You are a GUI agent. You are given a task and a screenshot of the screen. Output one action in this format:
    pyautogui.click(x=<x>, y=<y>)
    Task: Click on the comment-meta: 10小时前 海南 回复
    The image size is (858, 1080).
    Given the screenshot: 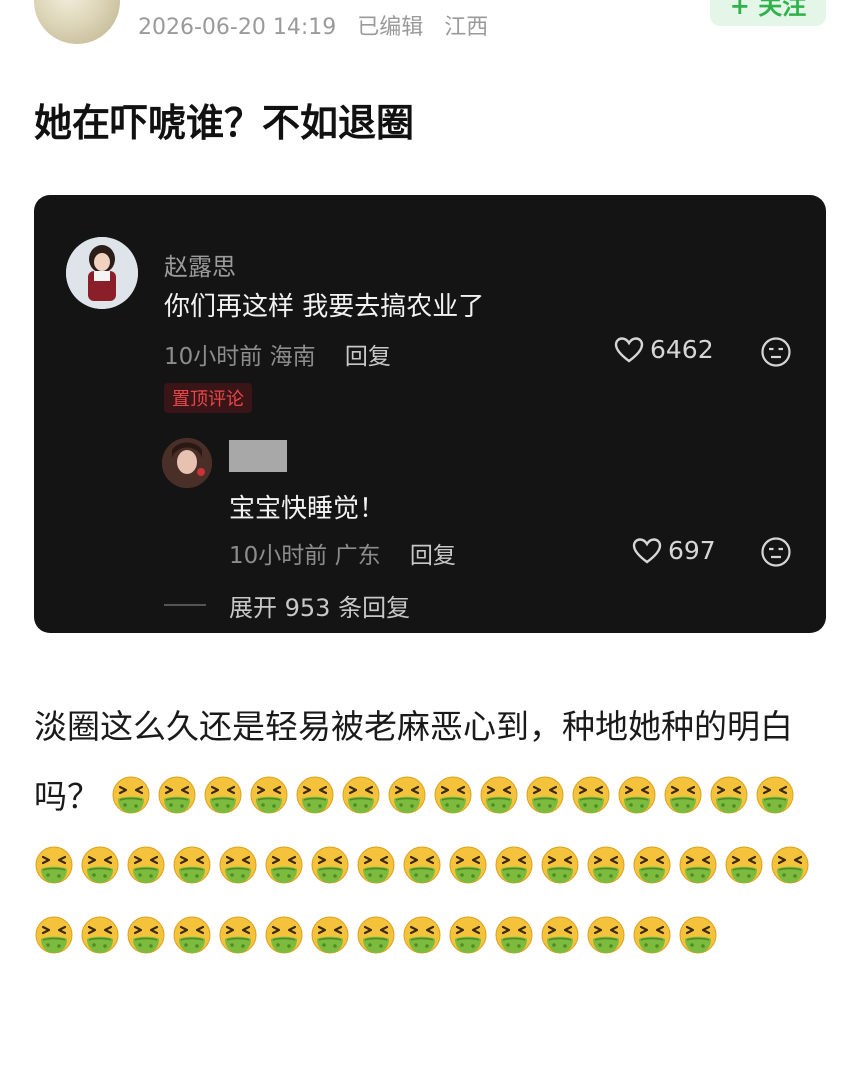 What is the action you would take?
    pyautogui.click(x=277, y=354)
    